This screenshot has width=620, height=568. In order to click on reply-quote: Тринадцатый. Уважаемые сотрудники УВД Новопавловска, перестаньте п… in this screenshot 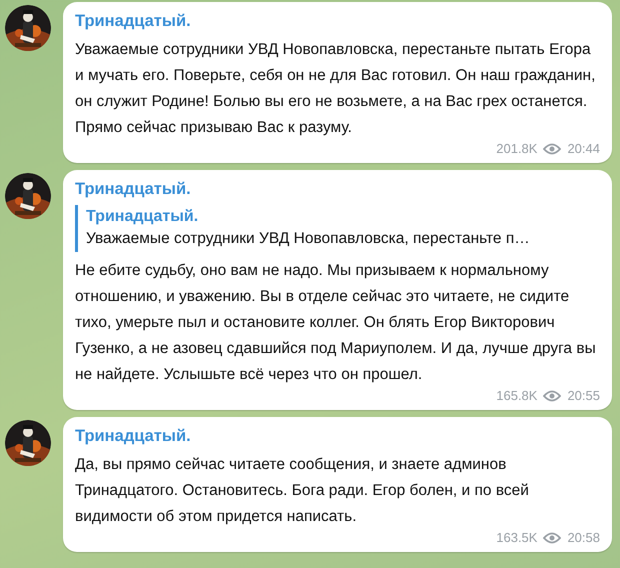, I will do `click(337, 228)`.